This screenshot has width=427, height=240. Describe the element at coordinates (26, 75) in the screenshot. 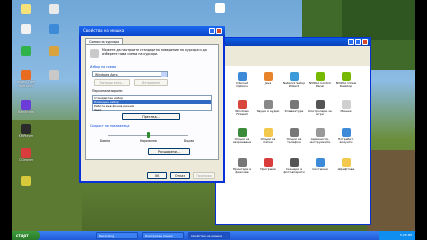

I see `avast-icon` at that location.